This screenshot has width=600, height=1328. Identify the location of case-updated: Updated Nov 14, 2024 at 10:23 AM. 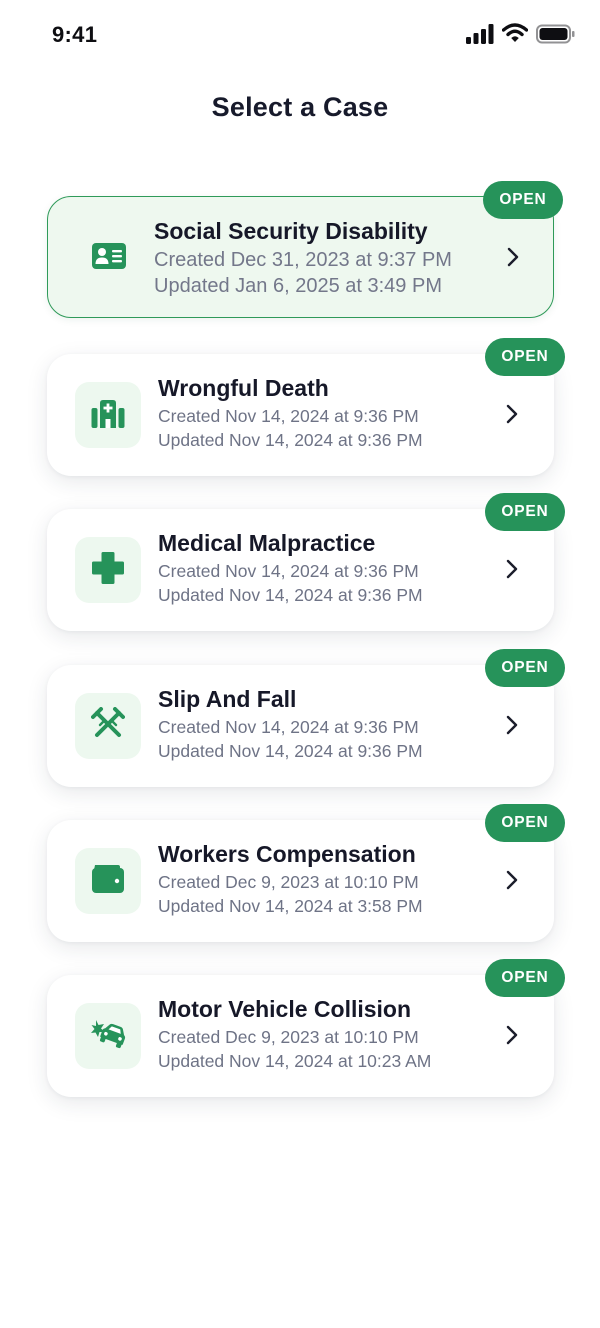
(295, 1061).